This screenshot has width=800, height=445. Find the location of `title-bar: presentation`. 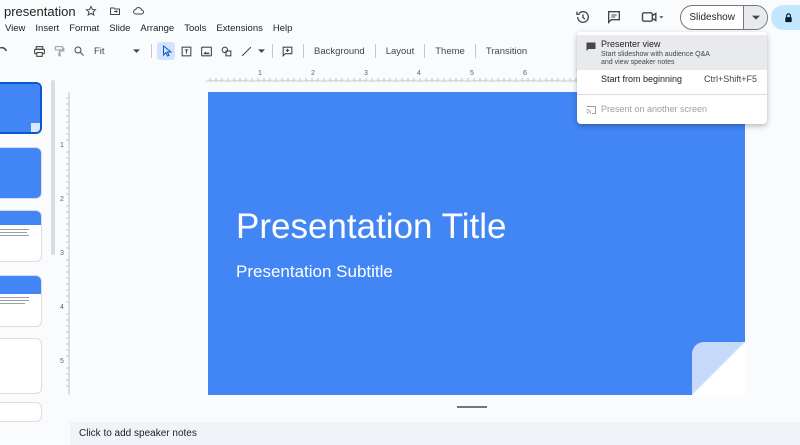

title-bar: presentation is located at coordinates (74, 11).